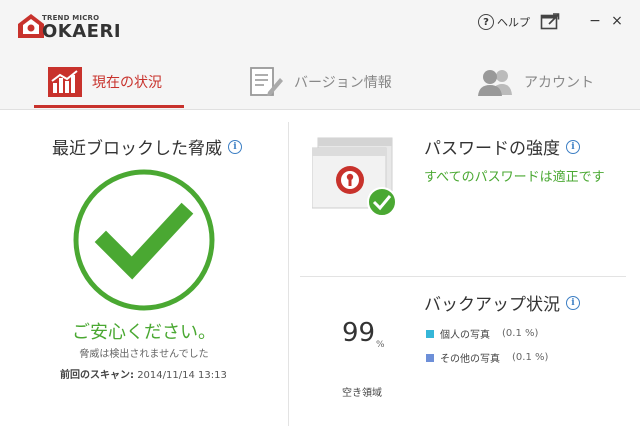 The width and height of the screenshot is (640, 426). What do you see at coordinates (559, 83) in the screenshot?
I see `tab-label: アカウント` at bounding box center [559, 83].